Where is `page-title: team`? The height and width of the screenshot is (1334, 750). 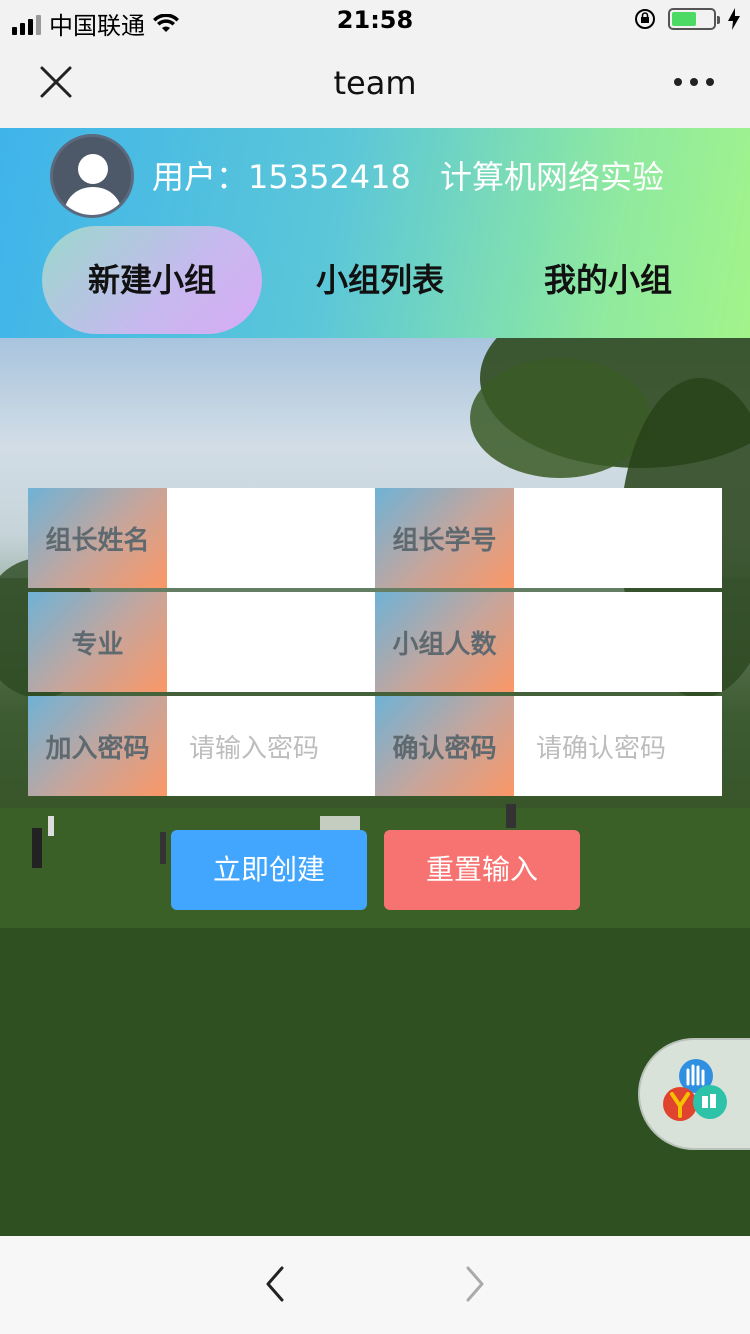
page-title: team is located at coordinates (375, 83).